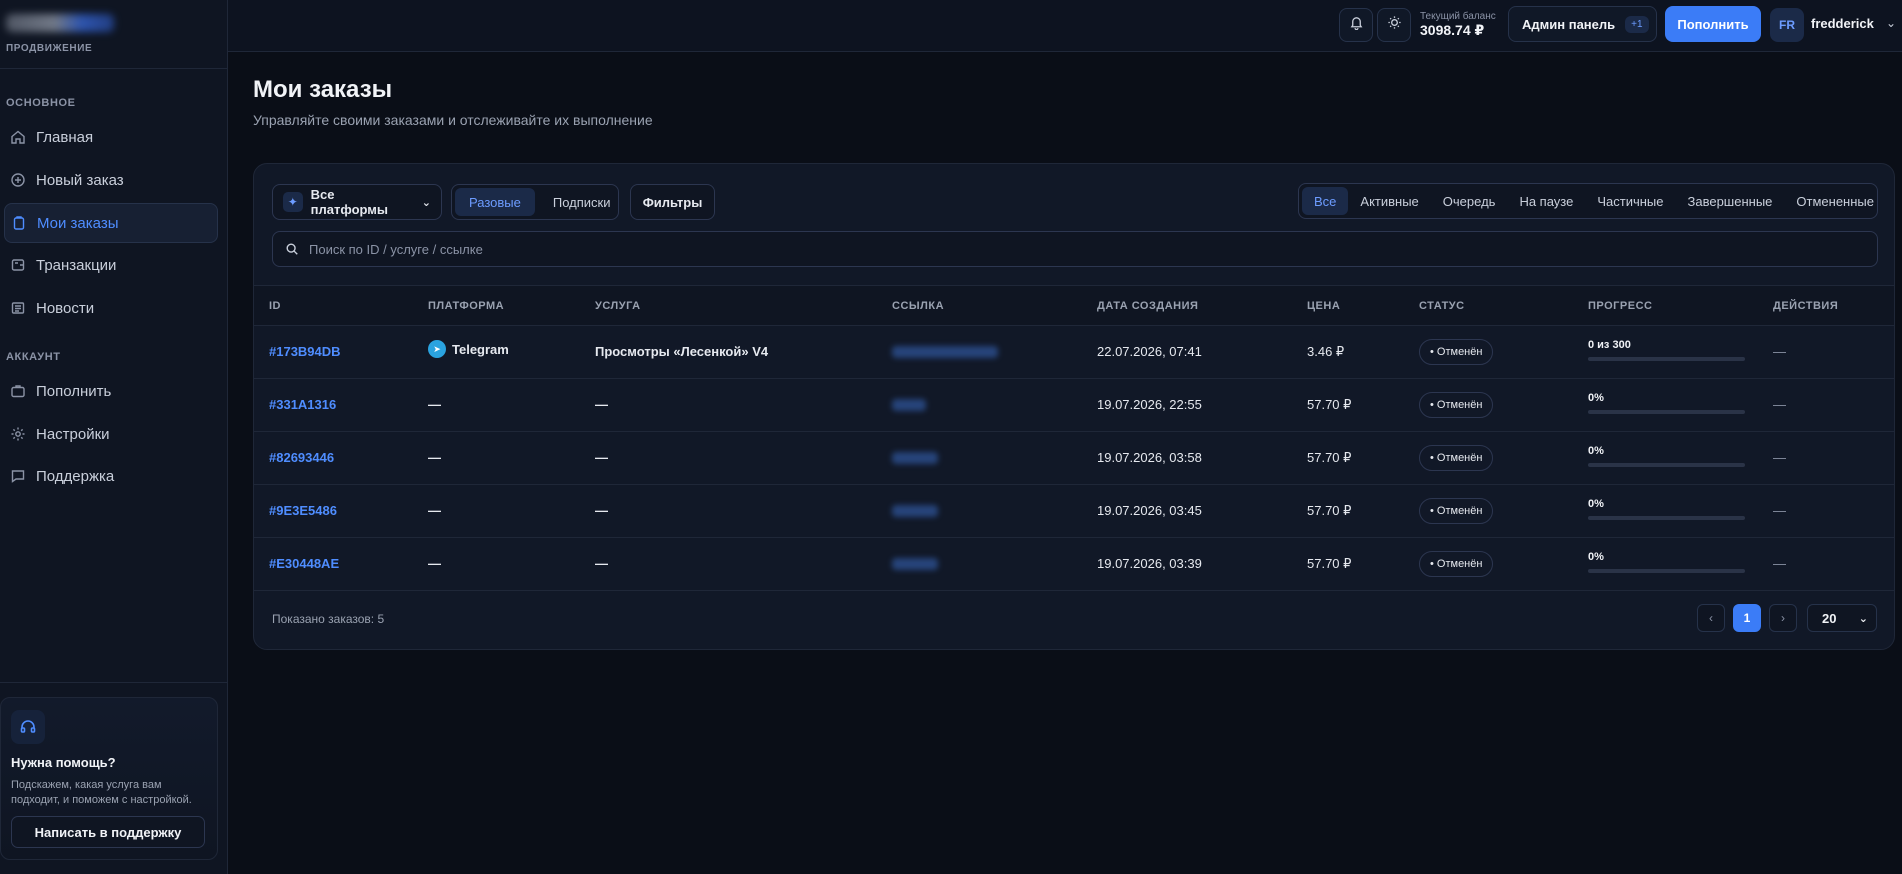 Image resolution: width=1902 pixels, height=874 pixels. Describe the element at coordinates (323, 89) in the screenshot. I see `page-title: Мои заказы` at that location.